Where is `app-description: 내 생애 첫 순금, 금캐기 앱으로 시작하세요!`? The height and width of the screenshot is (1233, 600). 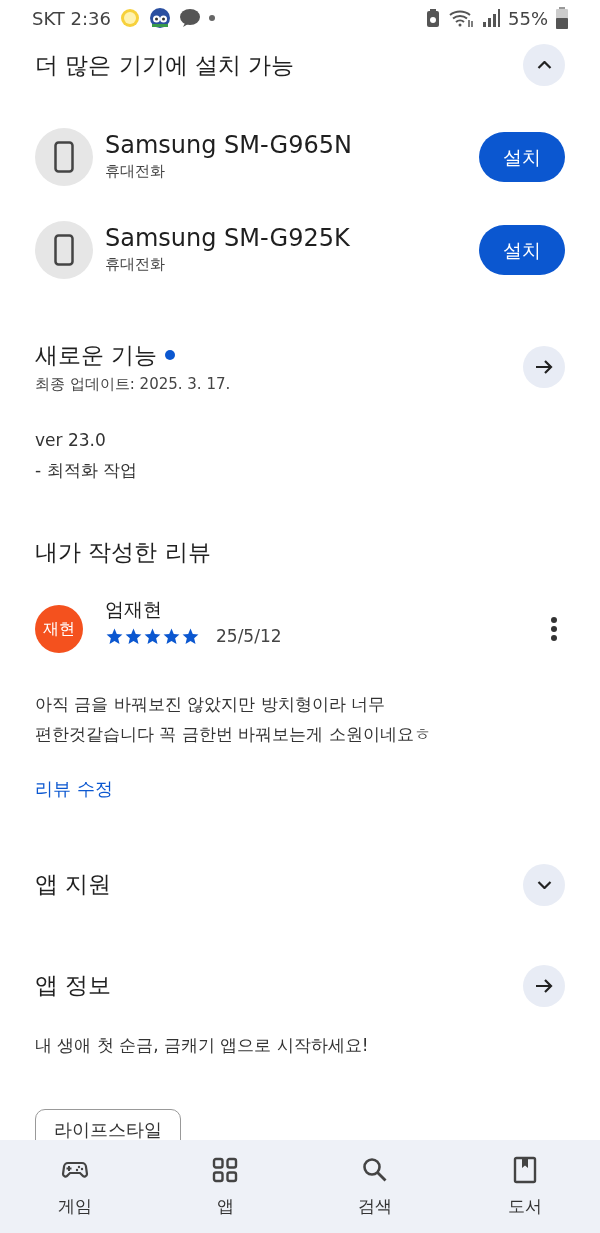
app-description: 내 생애 첫 순금, 금캐기 앱으로 시작하세요! is located at coordinates (202, 1045).